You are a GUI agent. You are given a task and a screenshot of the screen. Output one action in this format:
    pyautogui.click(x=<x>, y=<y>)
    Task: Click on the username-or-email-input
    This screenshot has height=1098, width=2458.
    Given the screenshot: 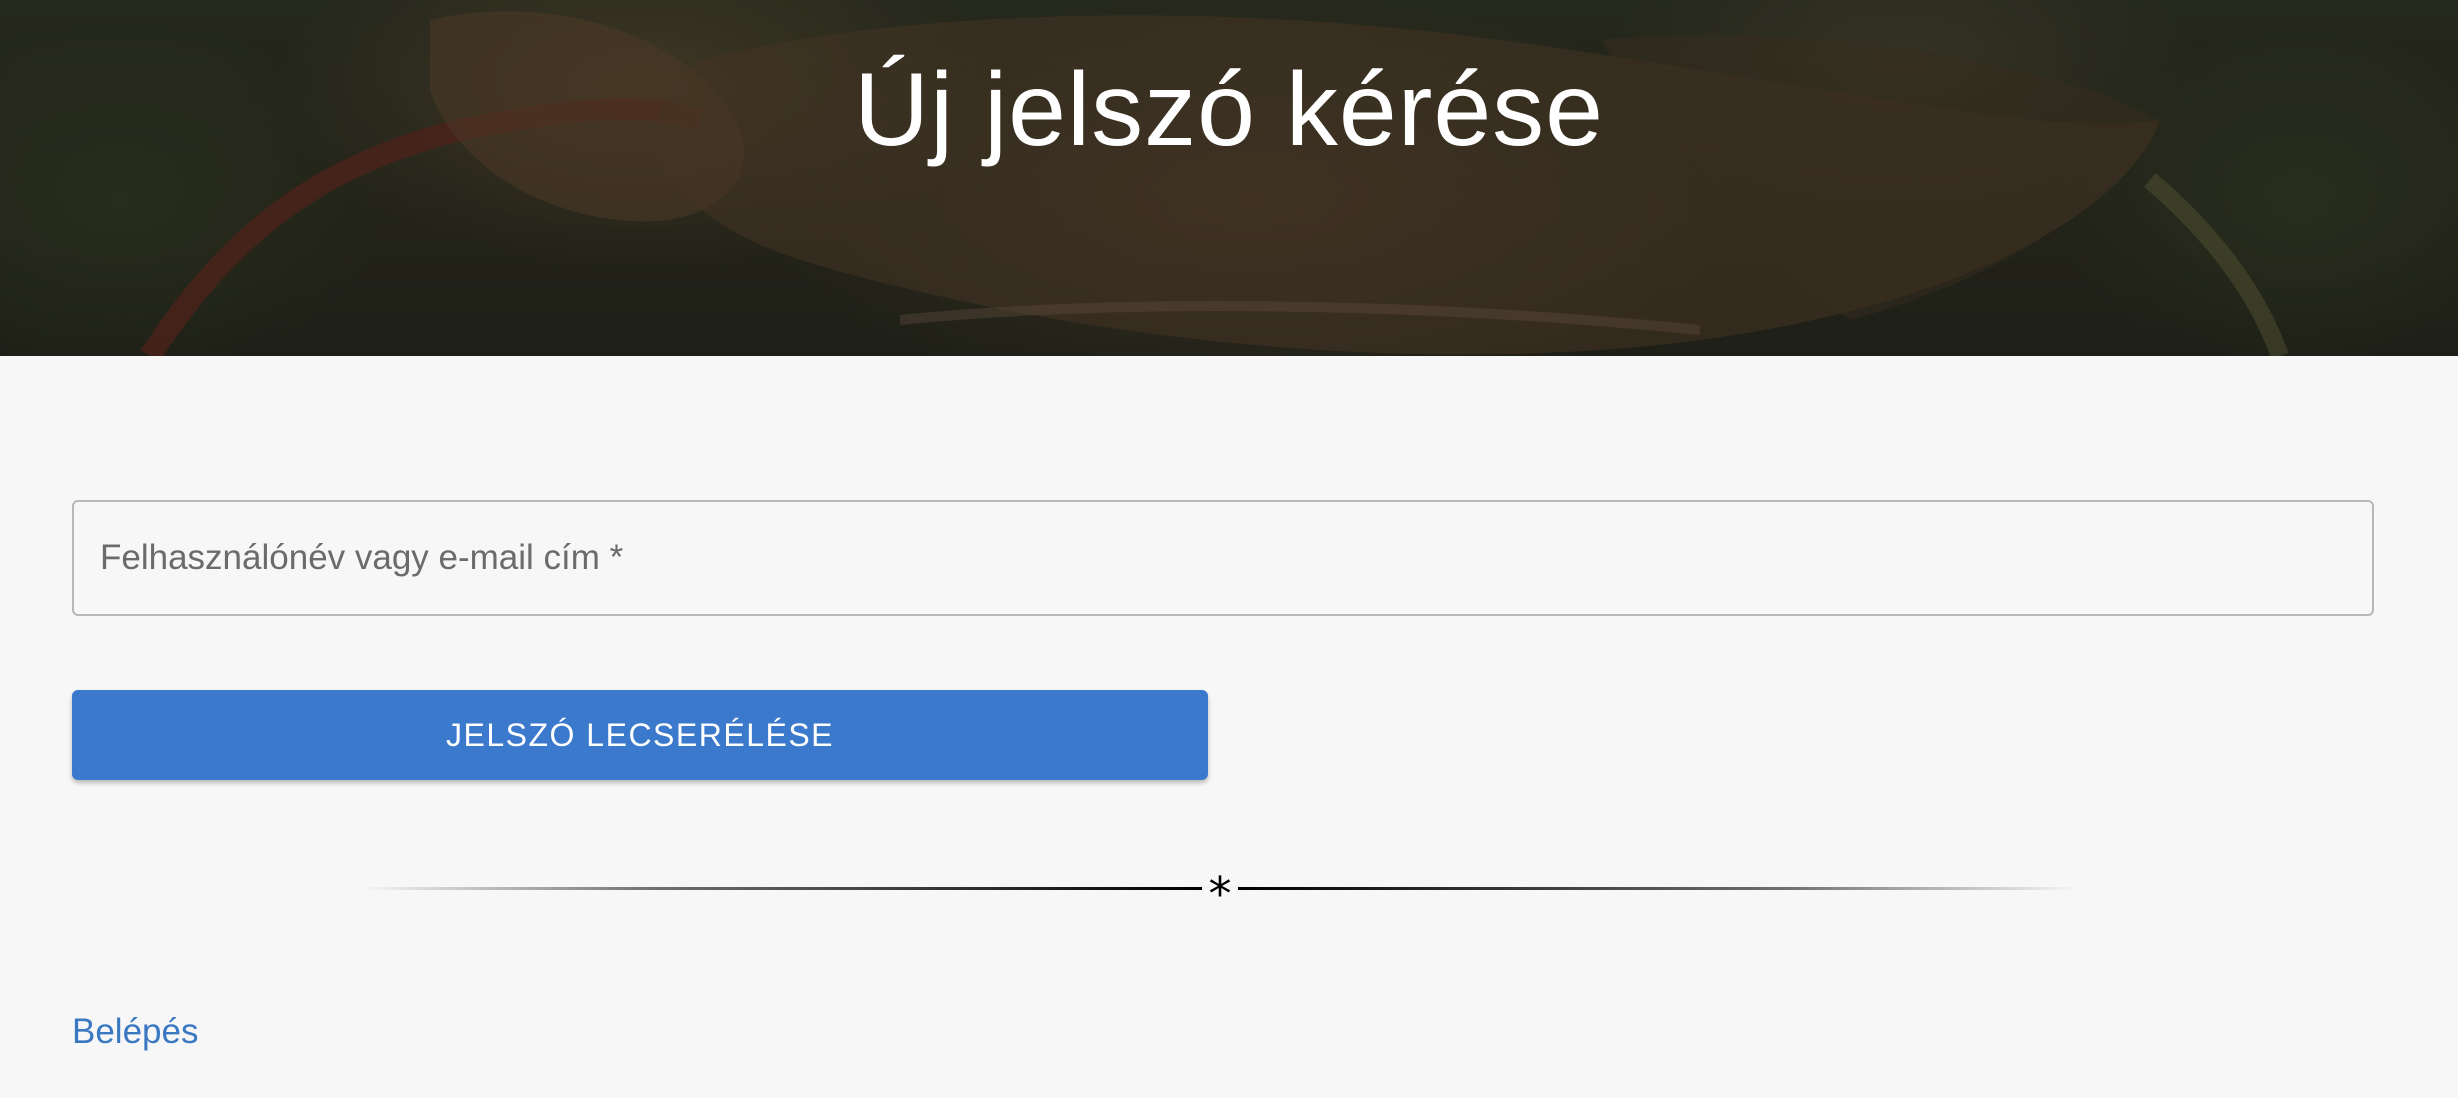 What is the action you would take?
    pyautogui.click(x=1223, y=558)
    